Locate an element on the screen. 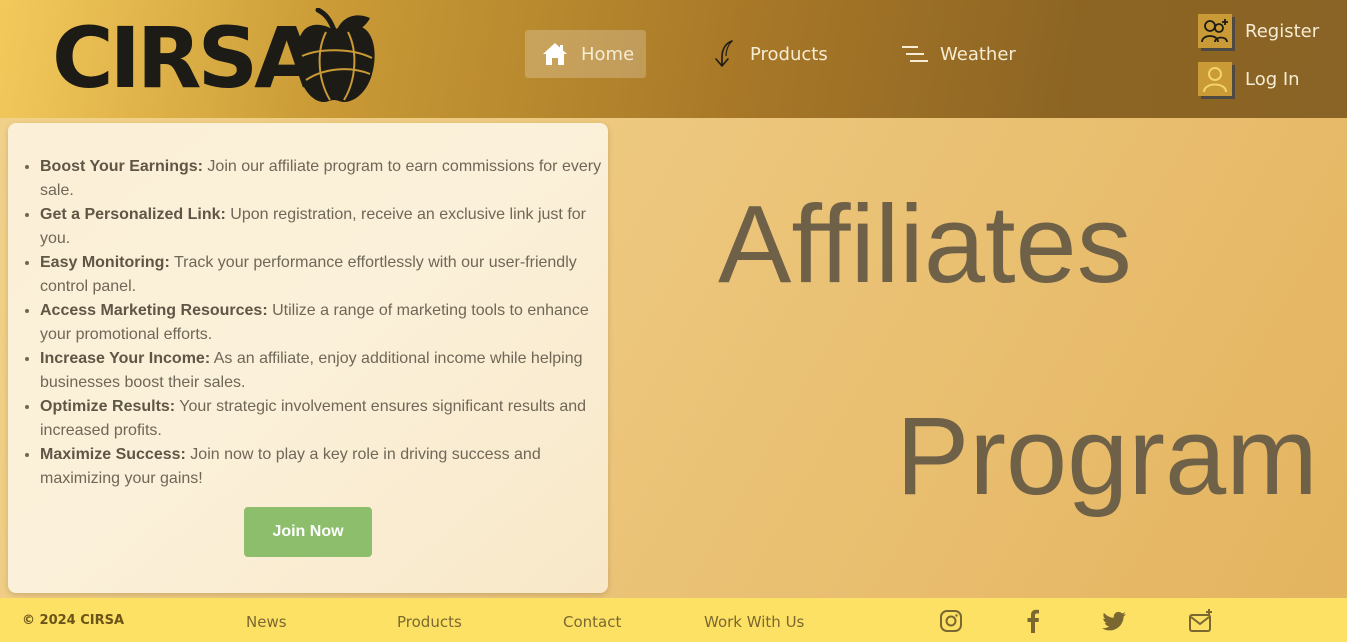  nav-home: Home is located at coordinates (585, 54).